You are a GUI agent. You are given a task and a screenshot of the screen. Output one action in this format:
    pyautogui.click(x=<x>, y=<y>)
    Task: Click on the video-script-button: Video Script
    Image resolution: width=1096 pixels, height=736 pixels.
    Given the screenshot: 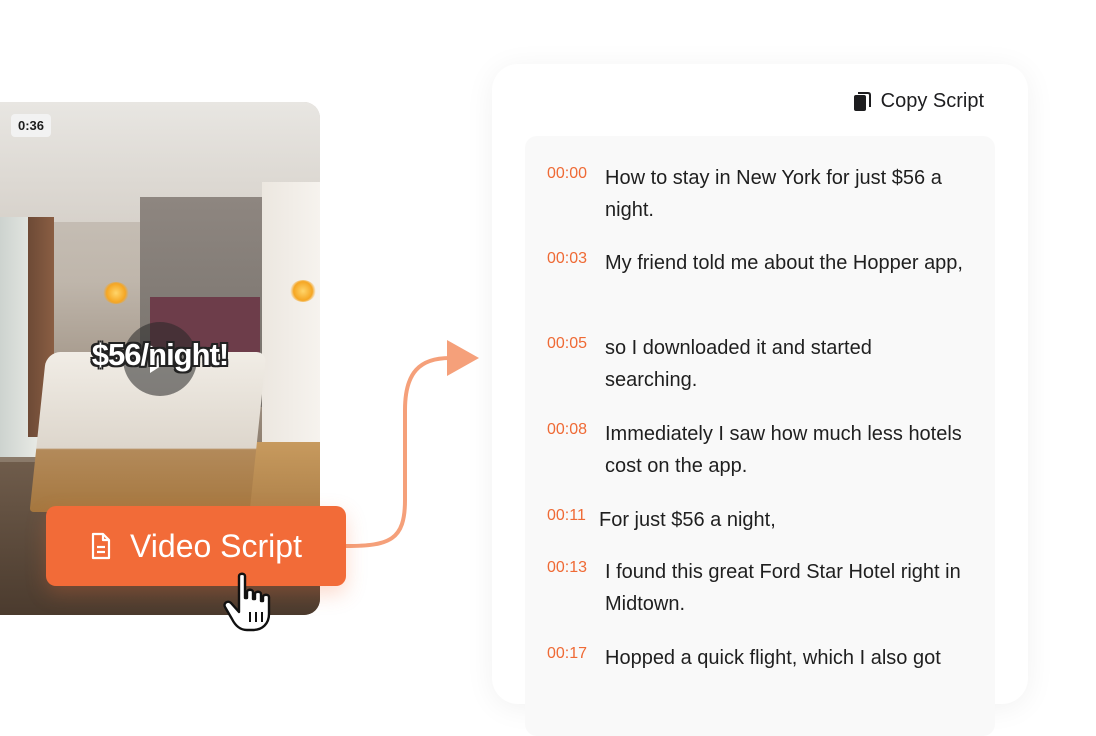 What is the action you would take?
    pyautogui.click(x=196, y=546)
    